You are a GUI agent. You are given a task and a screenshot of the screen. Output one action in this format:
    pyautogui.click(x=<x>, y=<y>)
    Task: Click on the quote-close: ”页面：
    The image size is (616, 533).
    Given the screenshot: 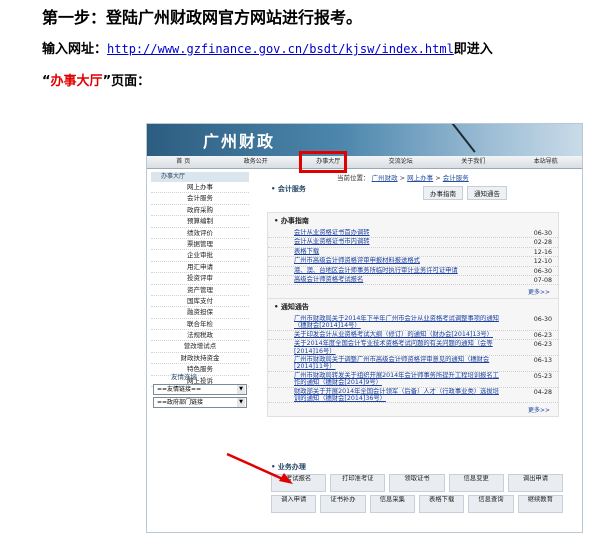 What is the action you would take?
    pyautogui.click(x=126, y=81)
    